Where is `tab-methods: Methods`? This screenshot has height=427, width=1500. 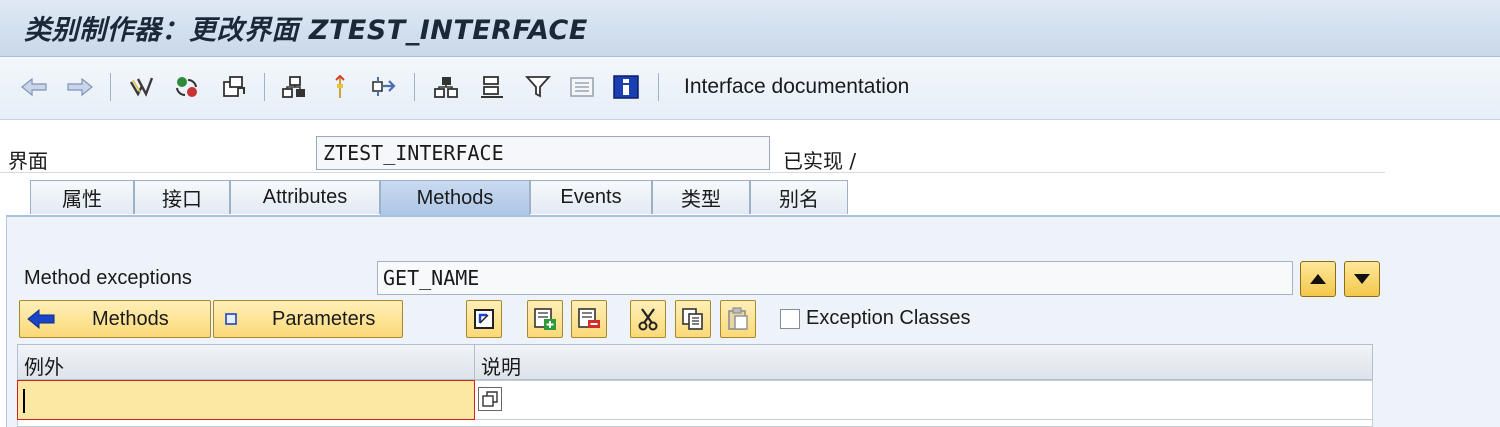
tab-methods: Methods is located at coordinates (455, 198).